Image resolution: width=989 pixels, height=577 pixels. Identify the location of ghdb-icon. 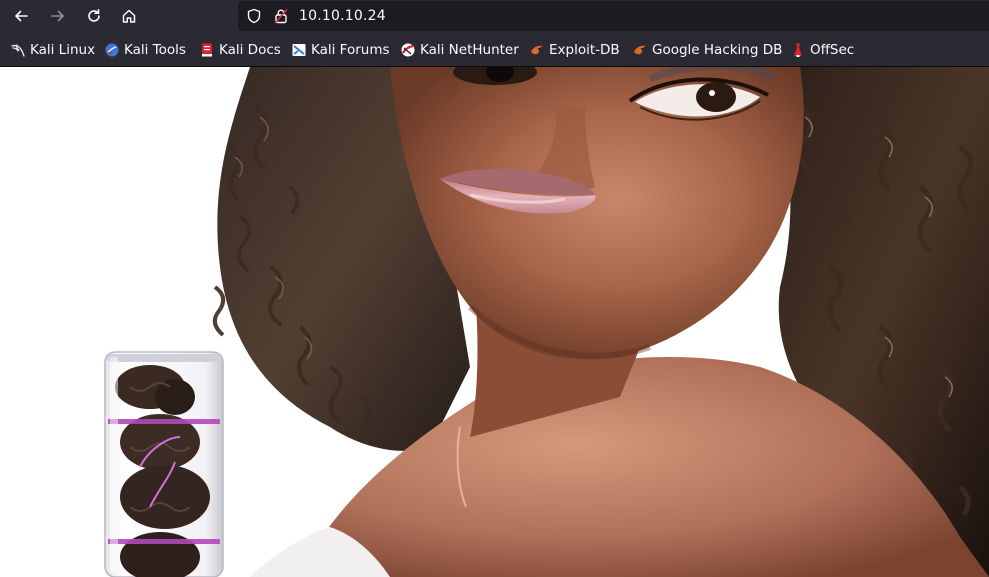
(640, 50).